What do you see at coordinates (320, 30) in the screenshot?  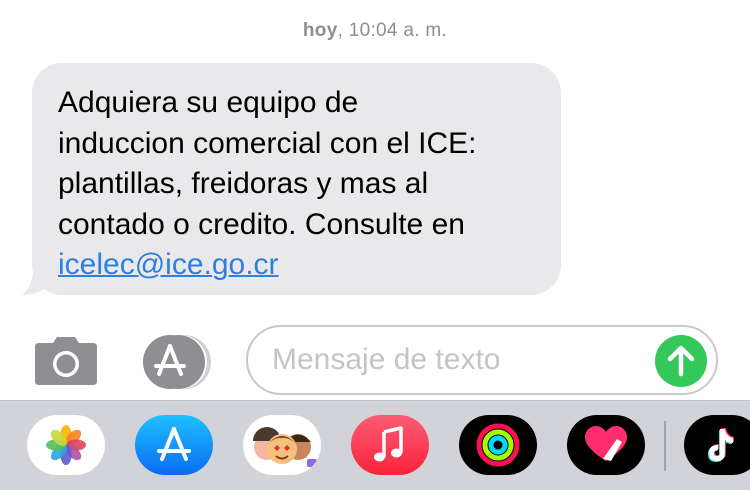 I see `timestamp-day: hoy` at bounding box center [320, 30].